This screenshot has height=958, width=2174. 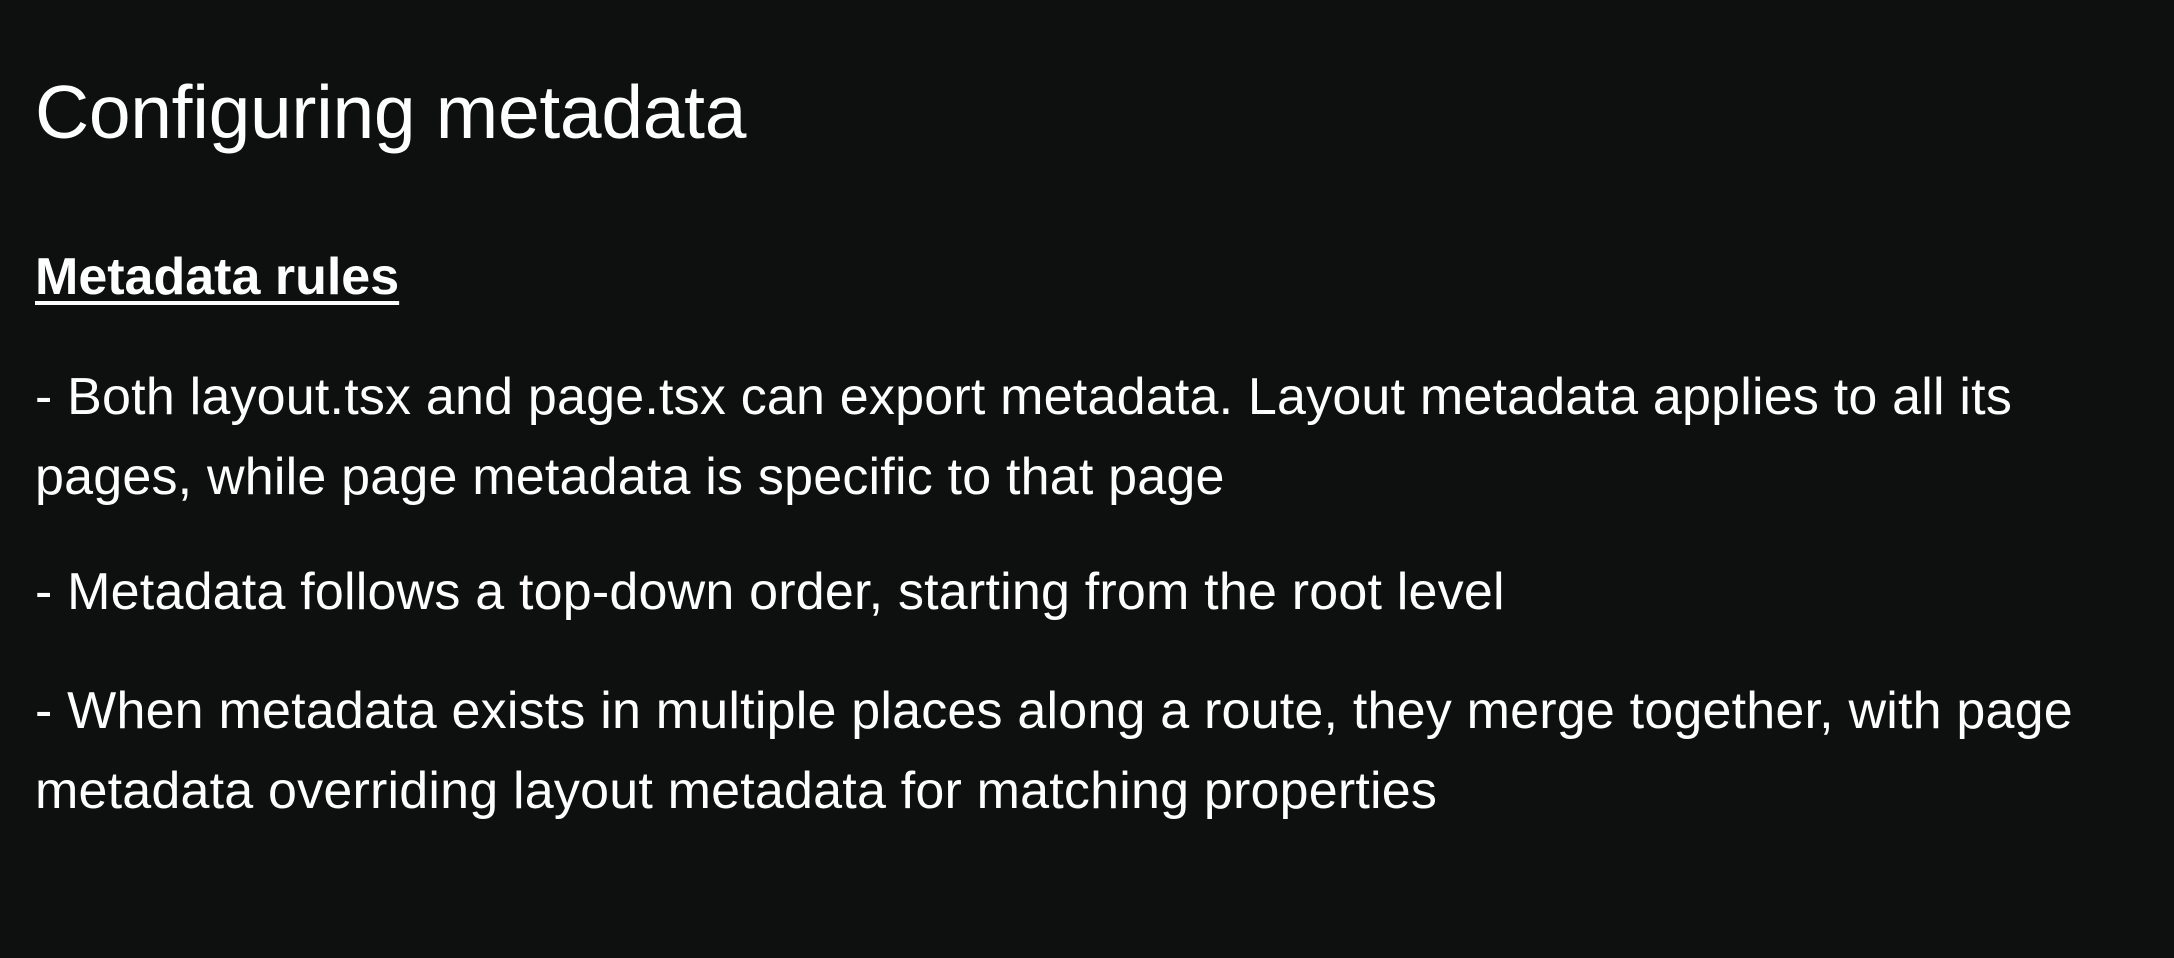 What do you see at coordinates (391, 112) in the screenshot?
I see `slide-title: Configuring metadata` at bounding box center [391, 112].